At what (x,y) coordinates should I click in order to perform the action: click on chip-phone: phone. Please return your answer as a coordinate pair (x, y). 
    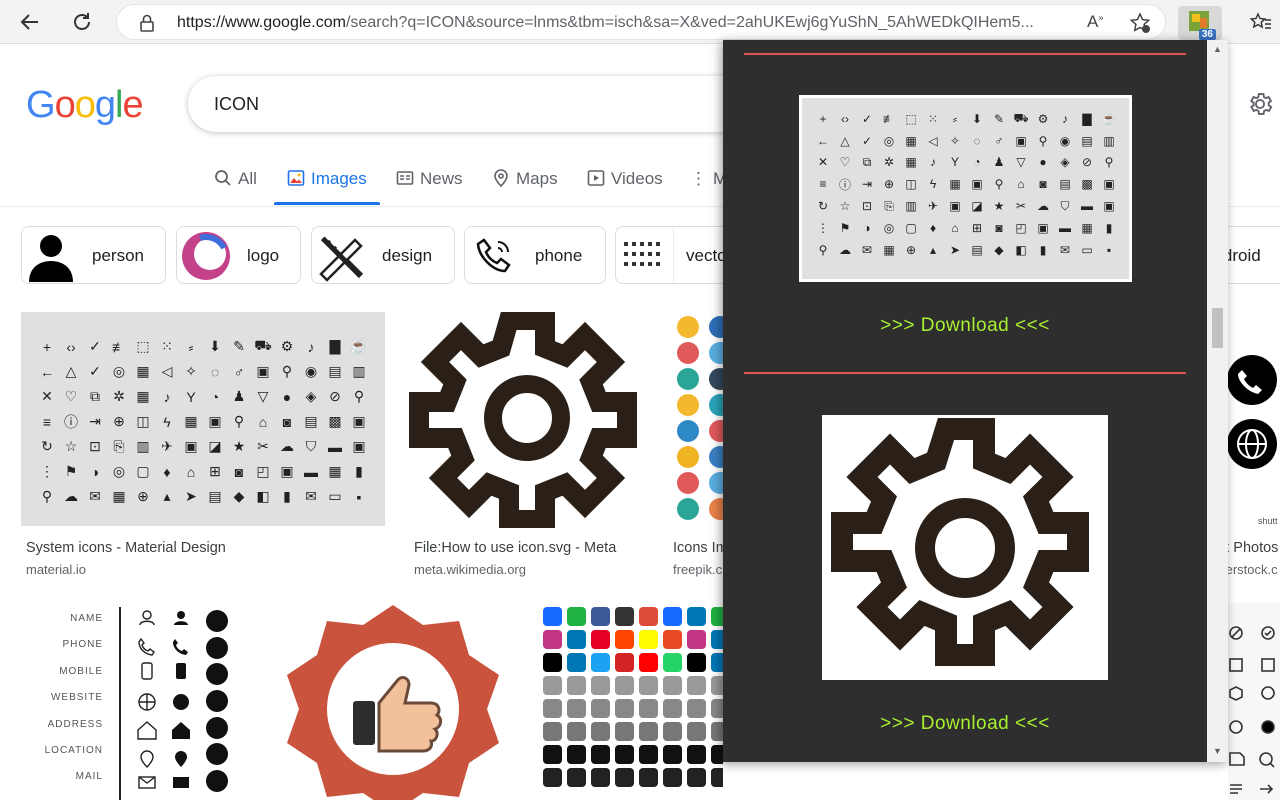
    Looking at the image, I should click on (535, 255).